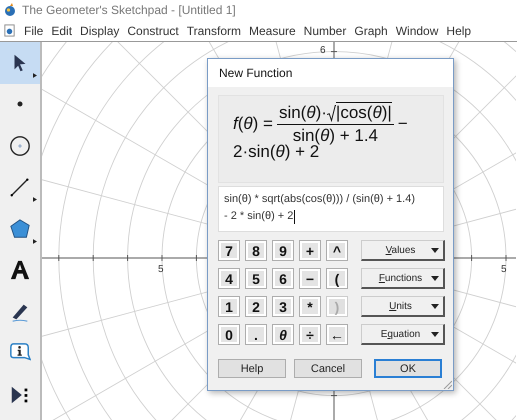 Image resolution: width=517 pixels, height=420 pixels. Describe the element at coordinates (229, 278) in the screenshot. I see `keypad-key: 4` at that location.